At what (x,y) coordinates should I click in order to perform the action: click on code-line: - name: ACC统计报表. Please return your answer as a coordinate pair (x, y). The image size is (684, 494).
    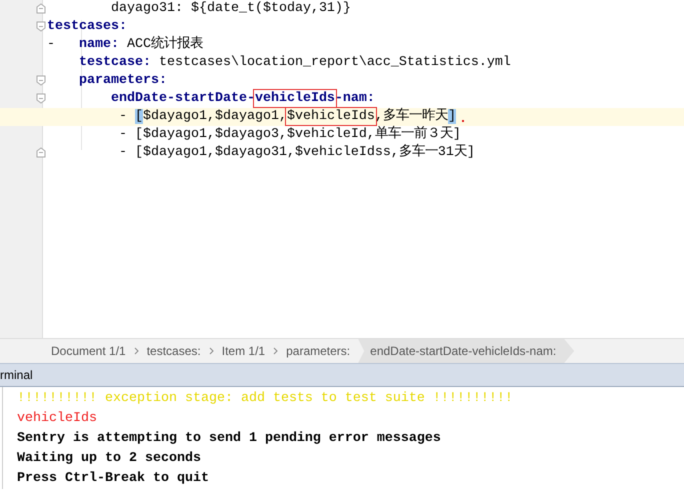
    Looking at the image, I should click on (125, 45).